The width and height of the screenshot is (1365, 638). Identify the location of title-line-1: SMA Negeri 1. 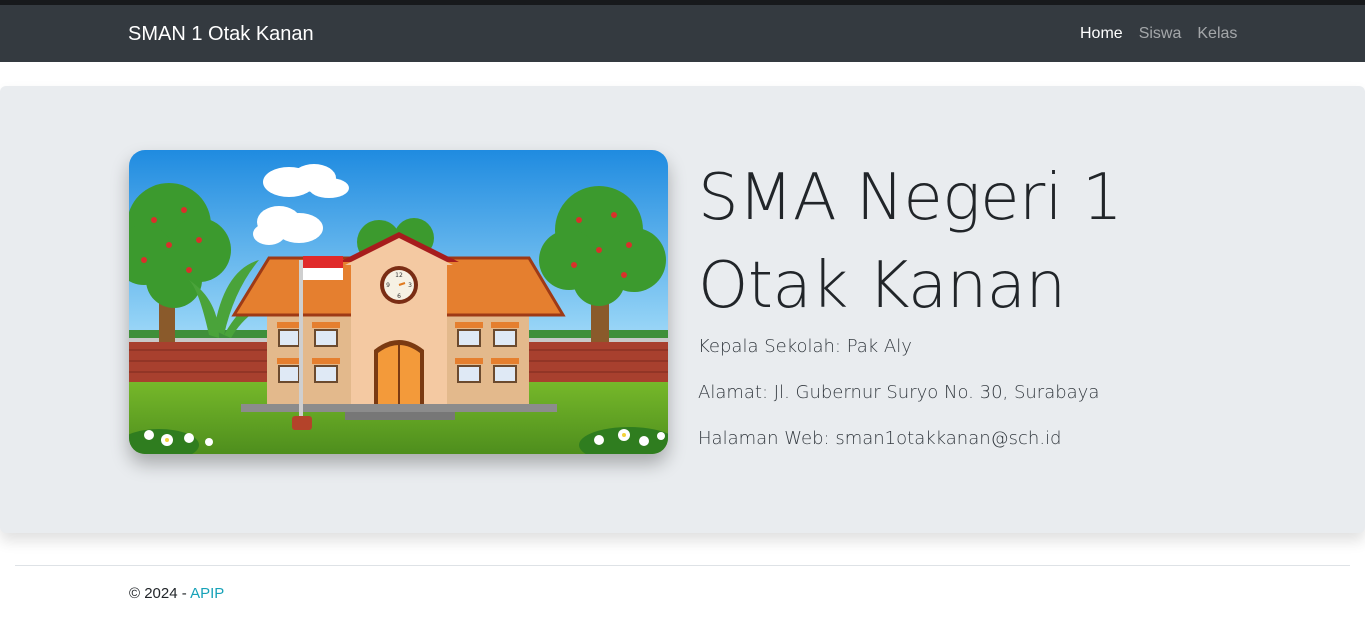
(910, 198).